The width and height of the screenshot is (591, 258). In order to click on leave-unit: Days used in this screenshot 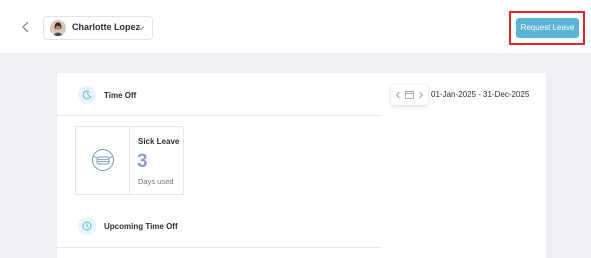, I will do `click(156, 181)`.